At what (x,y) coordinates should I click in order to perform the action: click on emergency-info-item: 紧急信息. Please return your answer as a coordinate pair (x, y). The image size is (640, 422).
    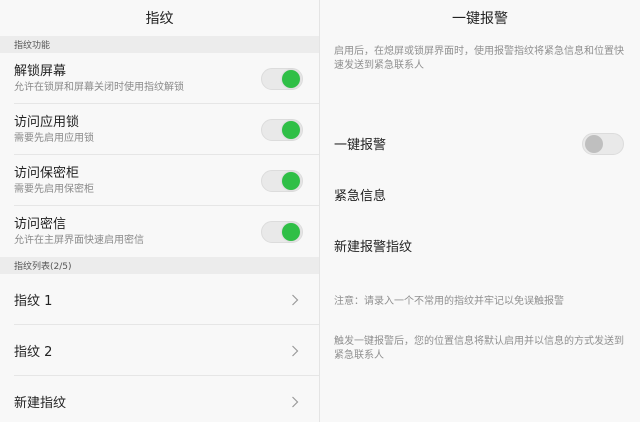
    Looking at the image, I should click on (480, 194).